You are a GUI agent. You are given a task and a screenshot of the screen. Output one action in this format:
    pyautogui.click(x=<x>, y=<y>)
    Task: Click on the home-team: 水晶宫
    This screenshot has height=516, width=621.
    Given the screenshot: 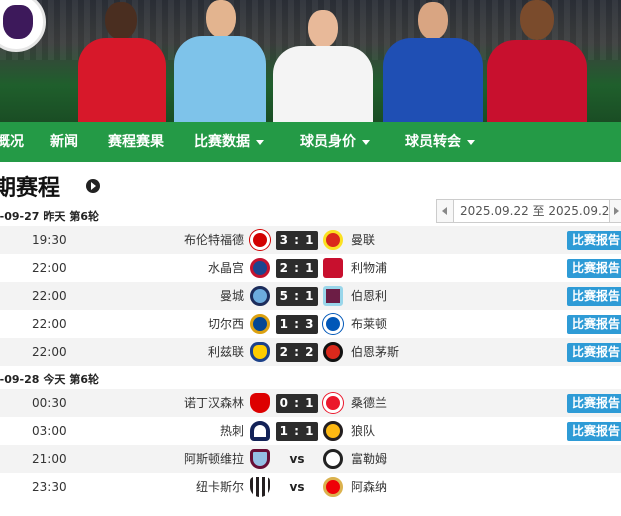 What is the action you would take?
    pyautogui.click(x=226, y=268)
    